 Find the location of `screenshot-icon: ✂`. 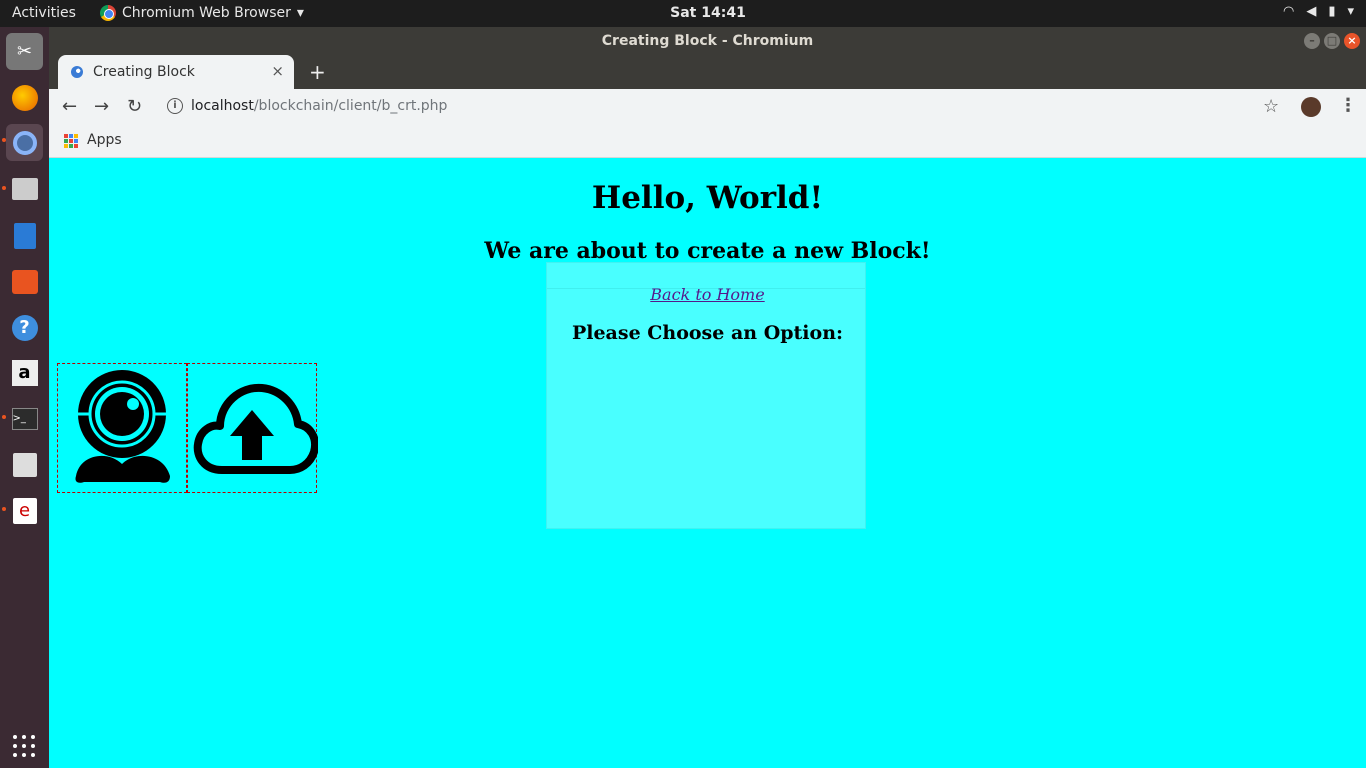

screenshot-icon: ✂ is located at coordinates (24, 51).